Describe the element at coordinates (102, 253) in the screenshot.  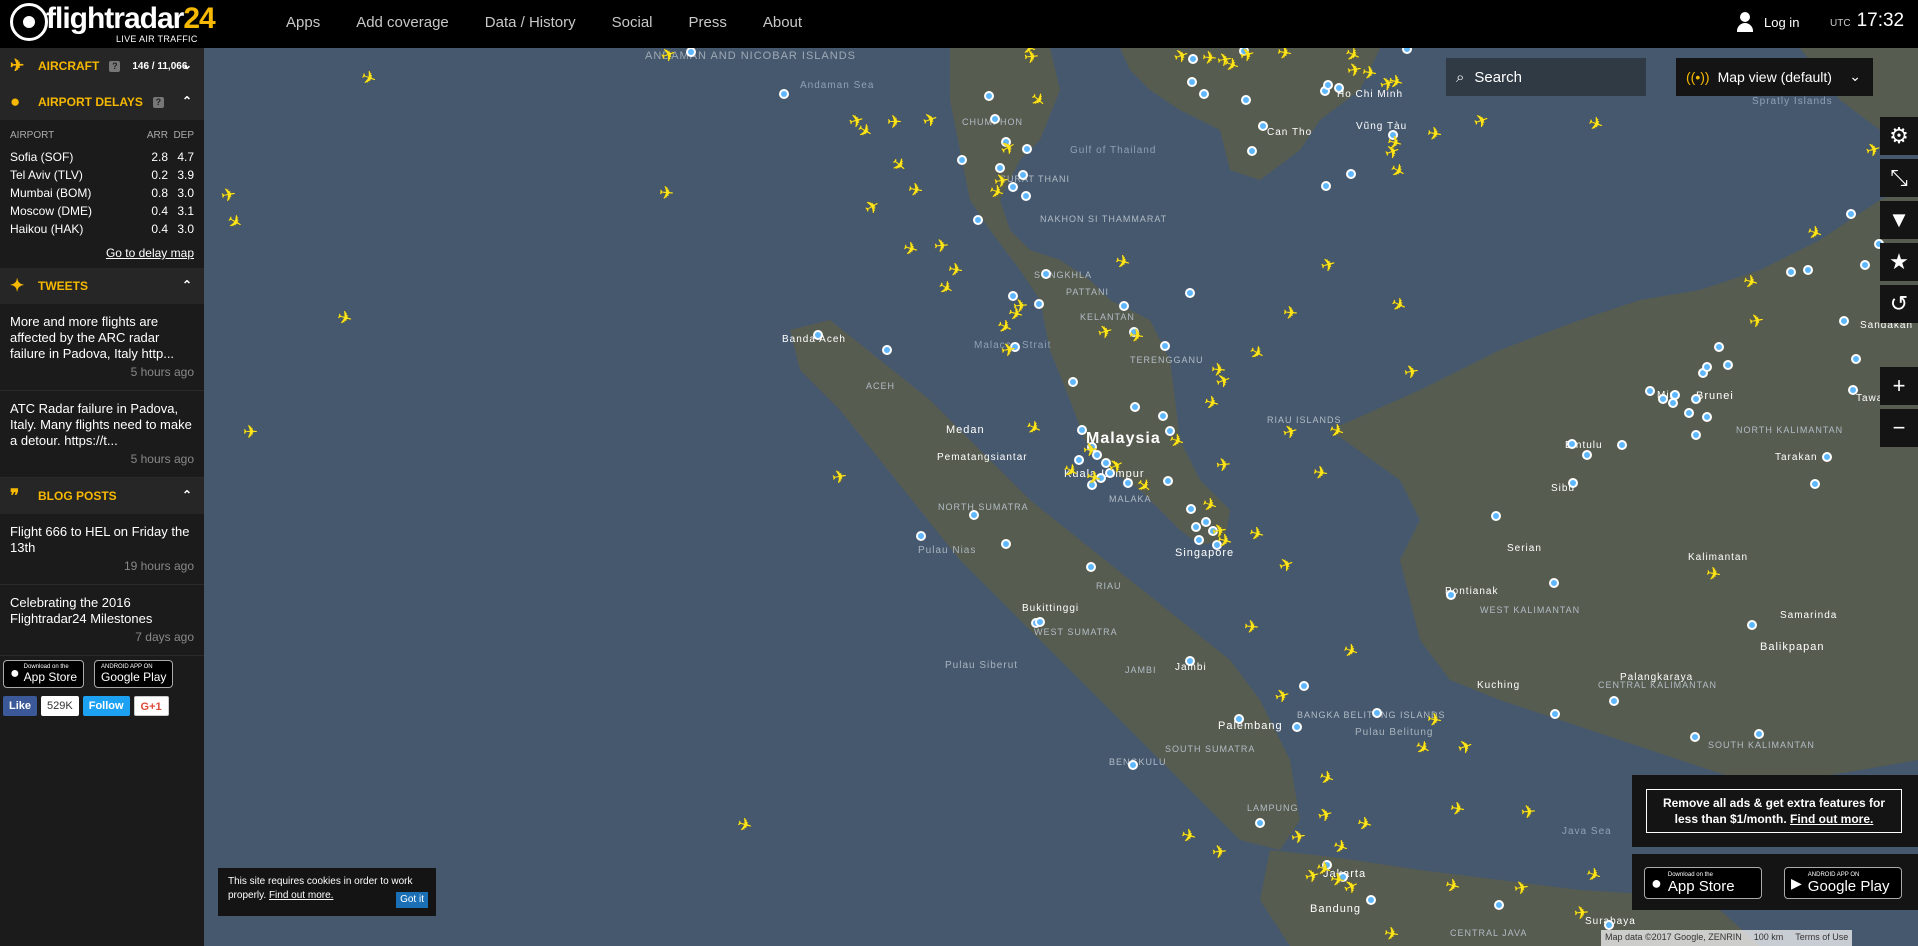
I see `delay-map-link: Go to delay map` at that location.